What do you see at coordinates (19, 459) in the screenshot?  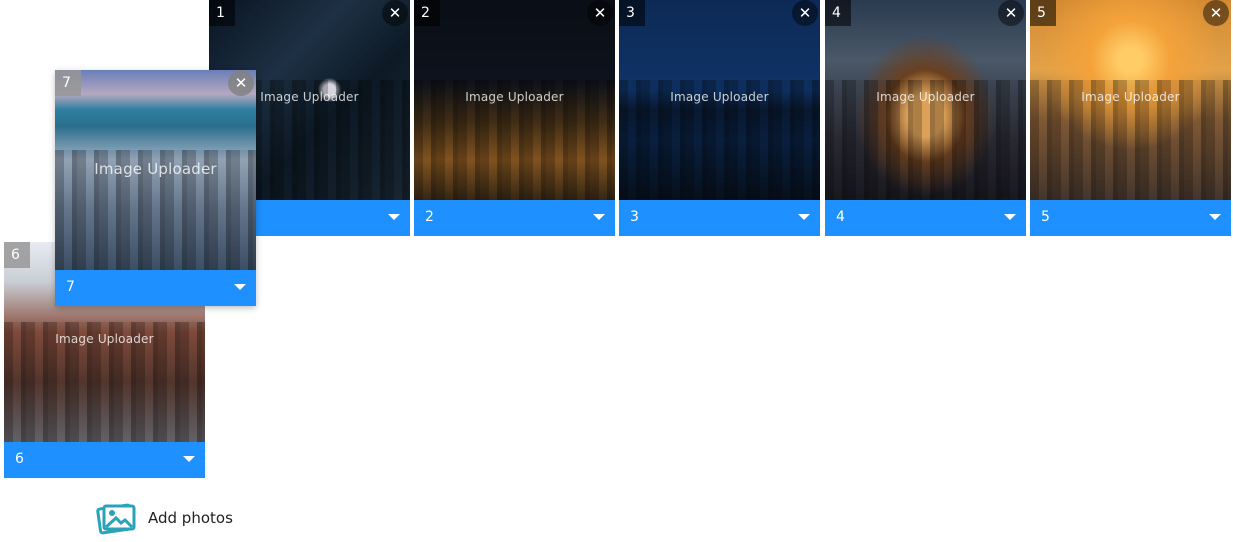 I see `caption-label: 6` at bounding box center [19, 459].